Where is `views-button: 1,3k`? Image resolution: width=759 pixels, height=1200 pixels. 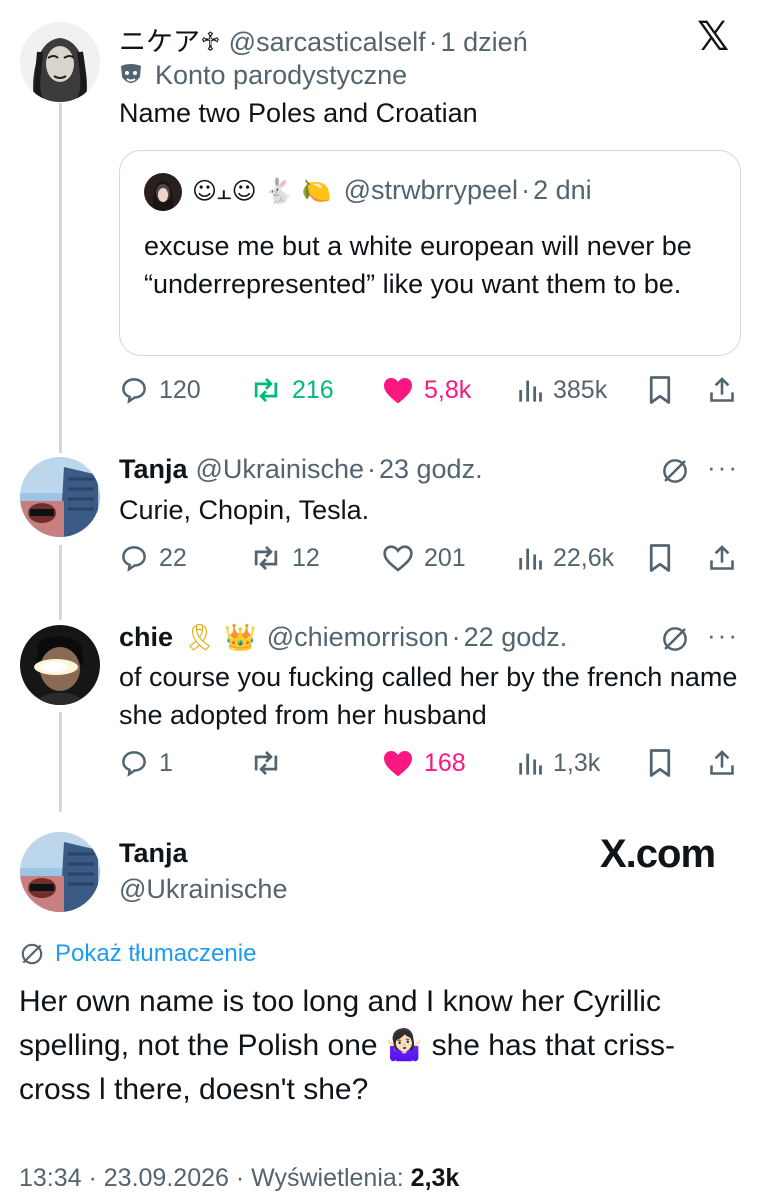
views-button: 1,3k is located at coordinates (558, 763).